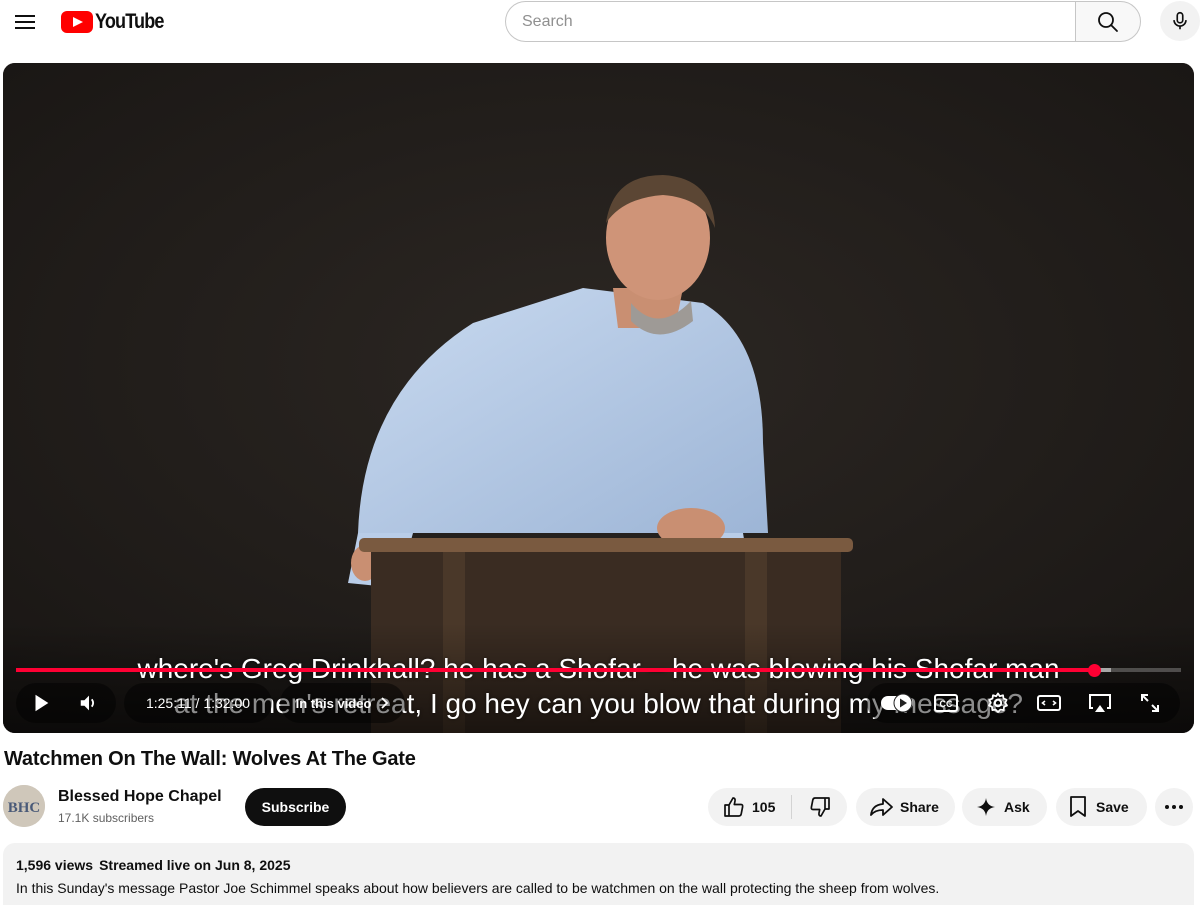 This screenshot has height=905, width=1200. What do you see at coordinates (555, 670) in the screenshot?
I see `progress-played` at bounding box center [555, 670].